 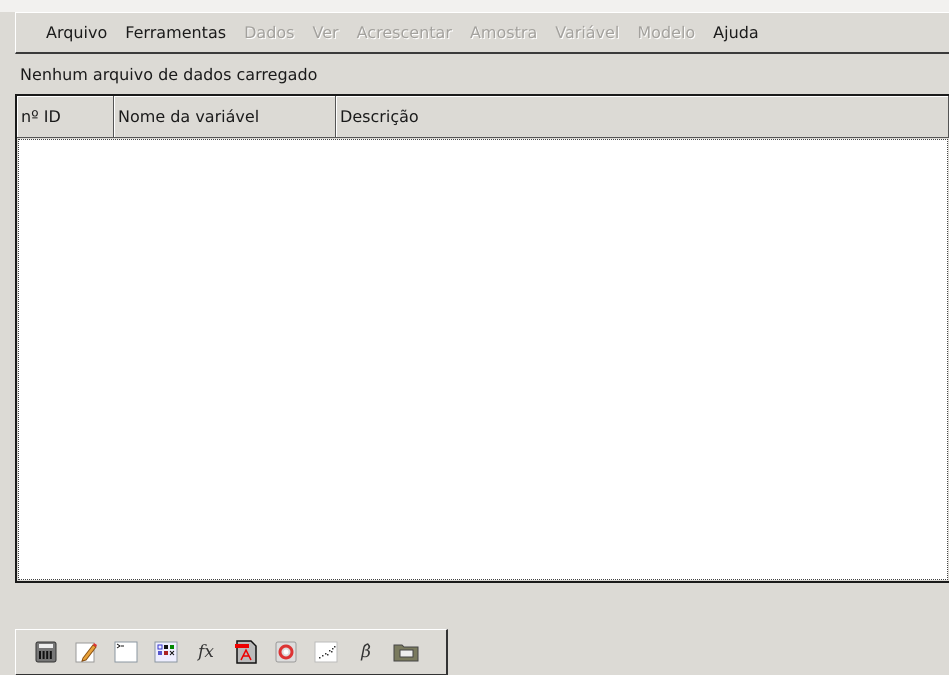 I want to click on toolbar-button: β̂, so click(x=366, y=652).